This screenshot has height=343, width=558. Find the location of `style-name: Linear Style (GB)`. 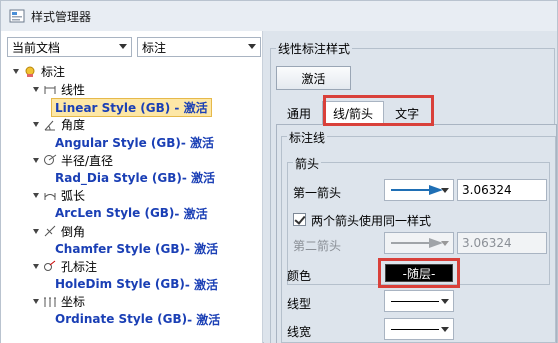

style-name: Linear Style (GB) is located at coordinates (113, 107).